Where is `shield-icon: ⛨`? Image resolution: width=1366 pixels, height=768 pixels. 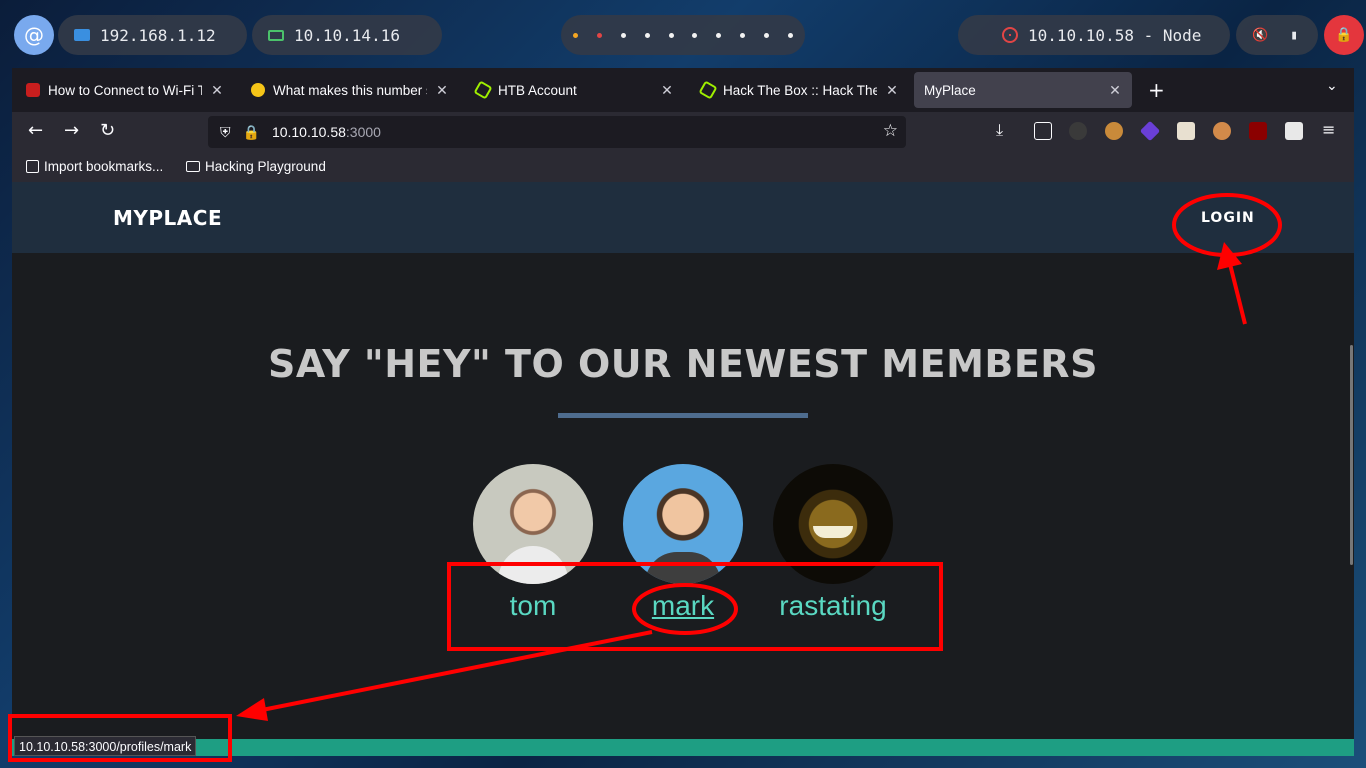 shield-icon: ⛨ is located at coordinates (225, 132).